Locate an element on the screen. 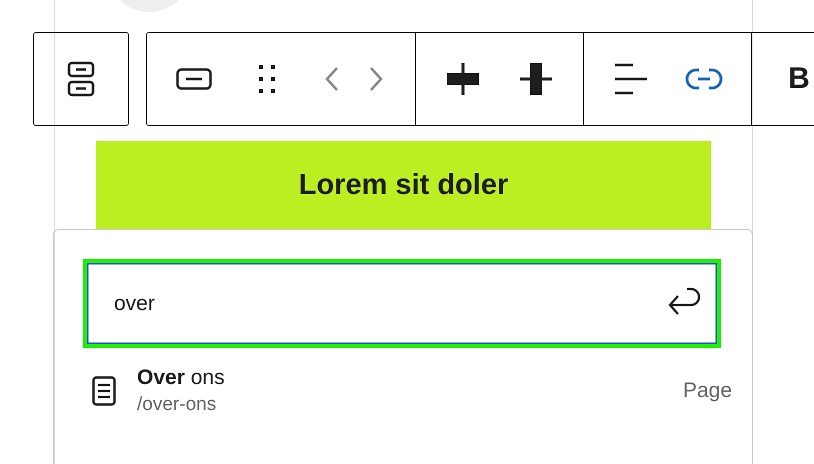 Image resolution: width=814 pixels, height=464 pixels. result-title: Over ons is located at coordinates (181, 378).